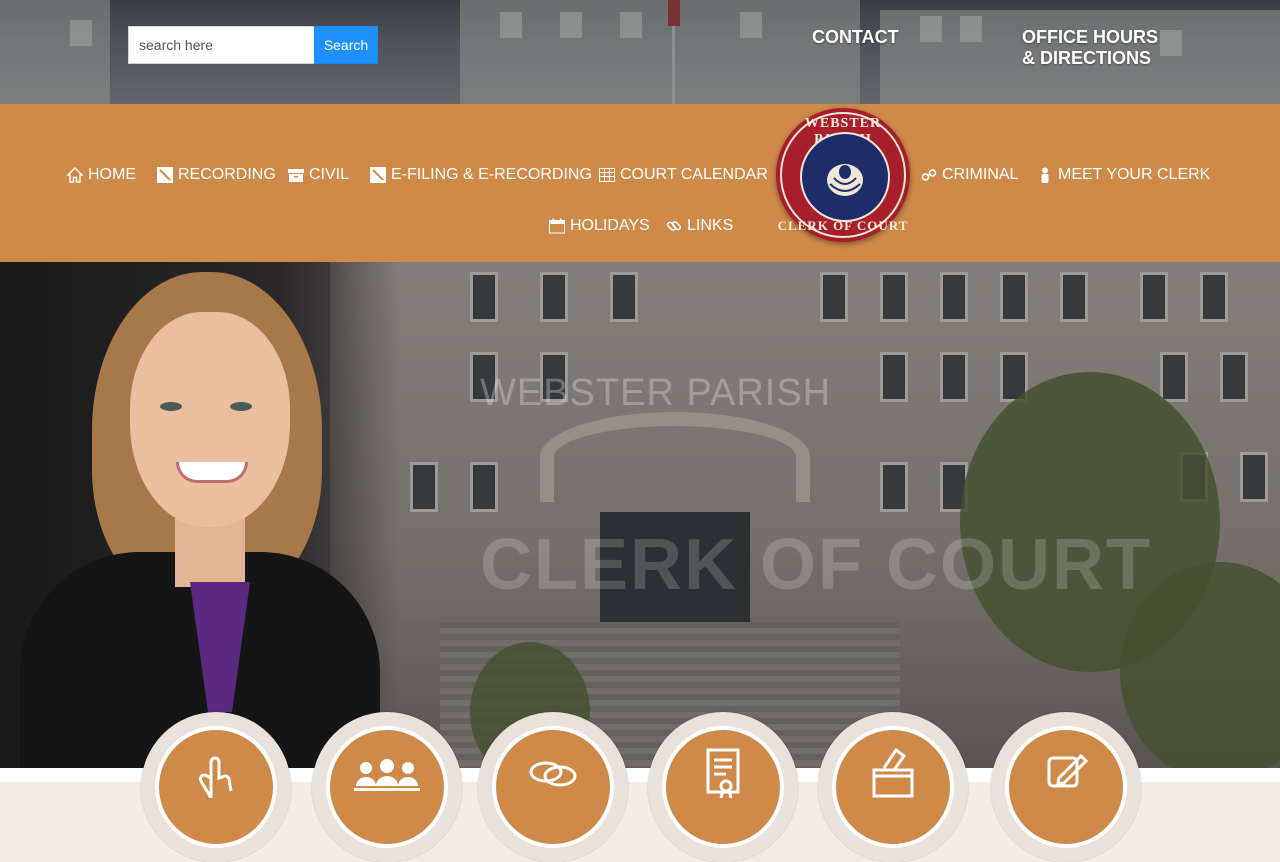  Describe the element at coordinates (210, 552) in the screenshot. I see `clerk-neck` at that location.